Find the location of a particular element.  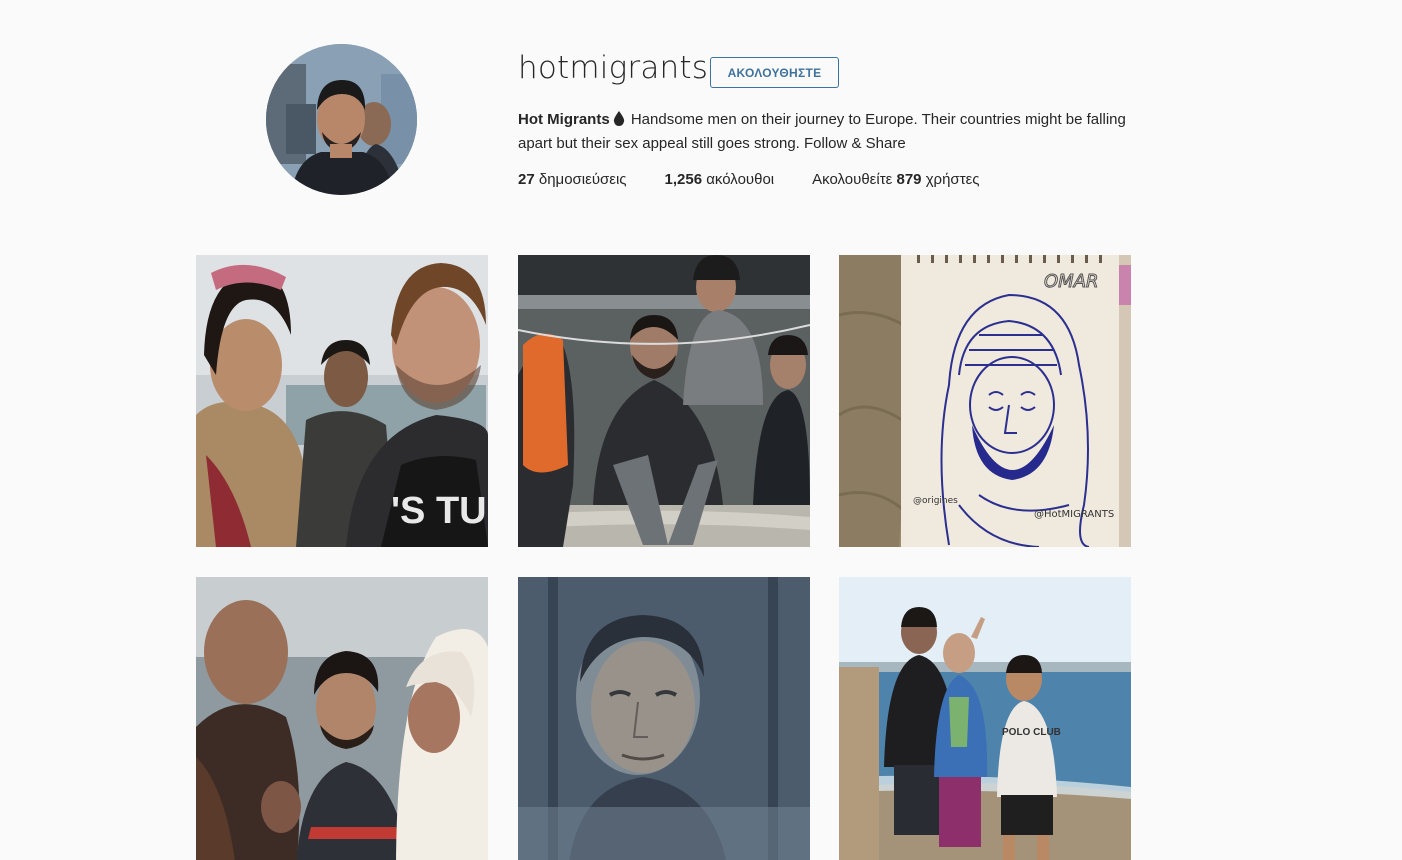

followers-stat: 1,256 ακόλουθοι is located at coordinates (720, 179).